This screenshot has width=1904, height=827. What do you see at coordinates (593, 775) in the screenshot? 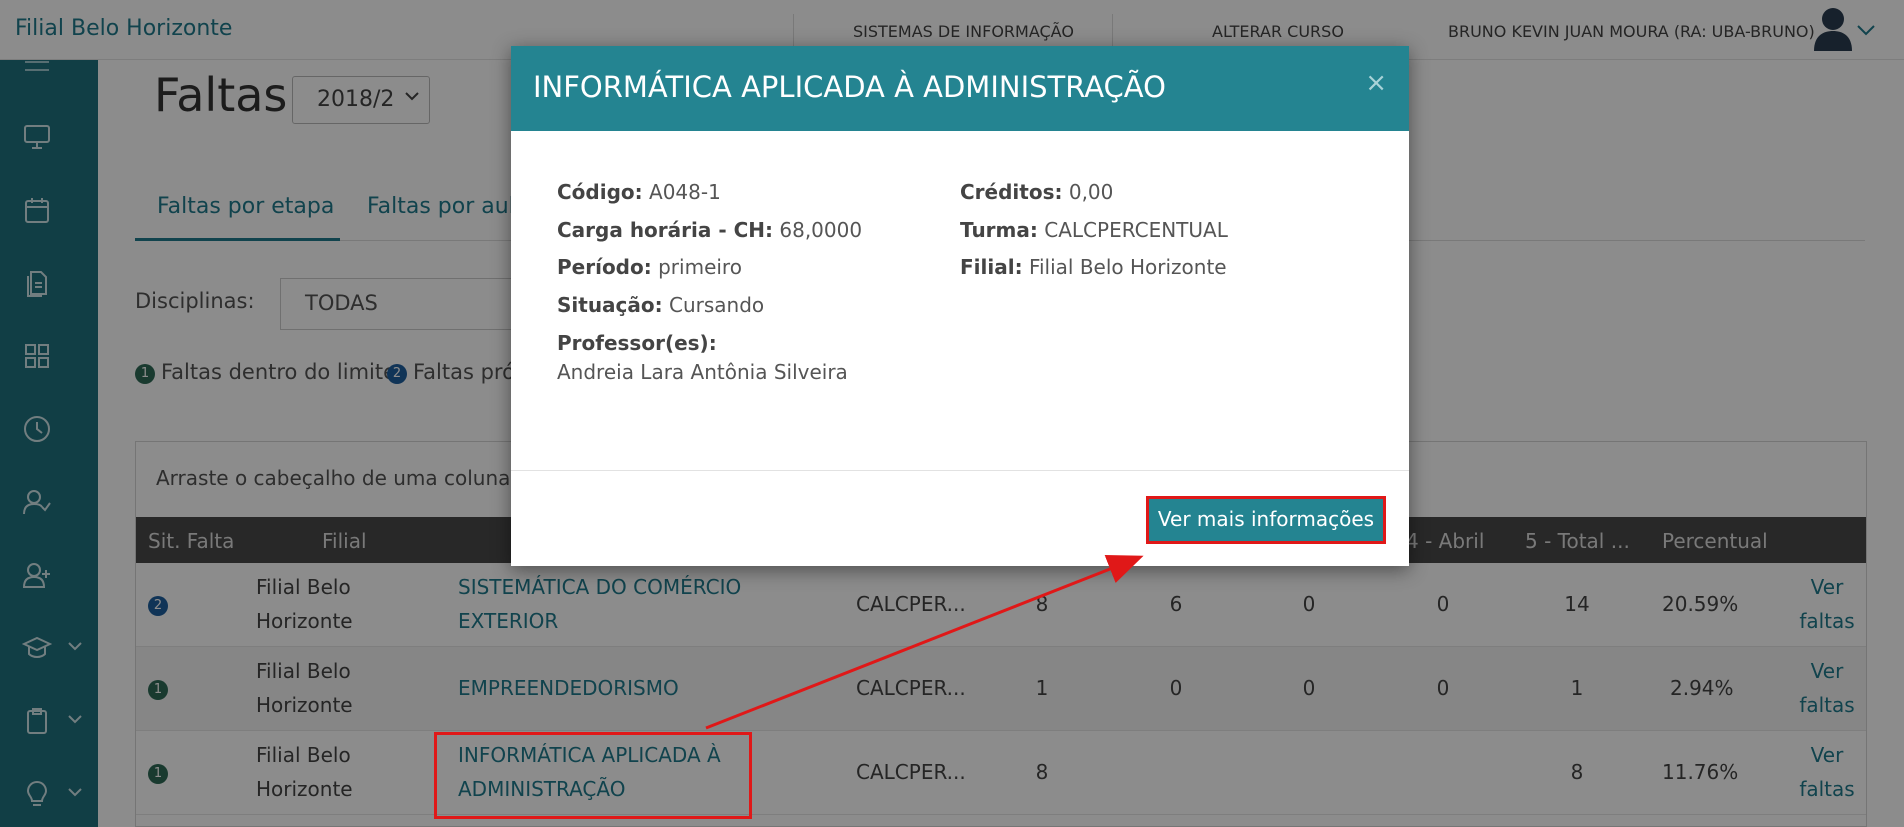
I see `highlight-box` at bounding box center [593, 775].